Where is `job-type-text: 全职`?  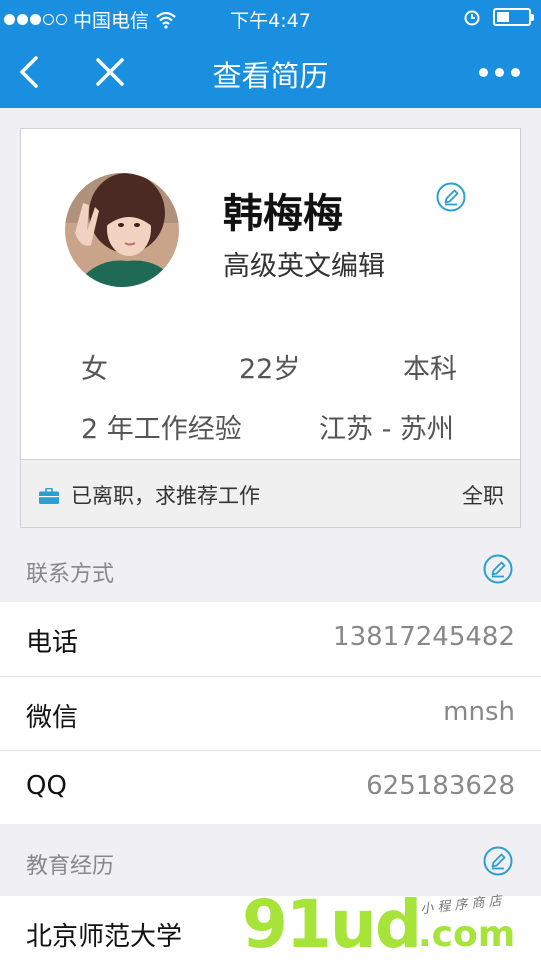
job-type-text: 全职 is located at coordinates (483, 496).